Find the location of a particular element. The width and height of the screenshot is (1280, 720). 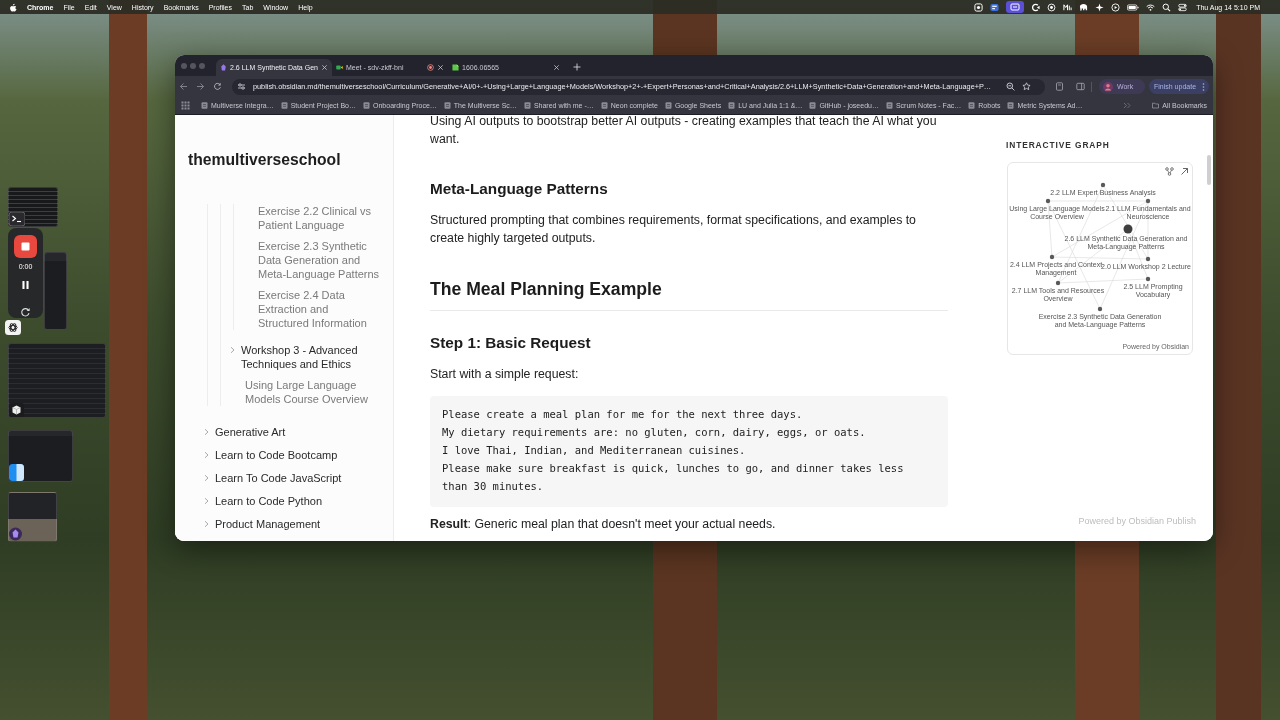

code-line: My dietary requirements are: no gluten, corn, dairy, eggs, or oats. is located at coordinates (654, 432).